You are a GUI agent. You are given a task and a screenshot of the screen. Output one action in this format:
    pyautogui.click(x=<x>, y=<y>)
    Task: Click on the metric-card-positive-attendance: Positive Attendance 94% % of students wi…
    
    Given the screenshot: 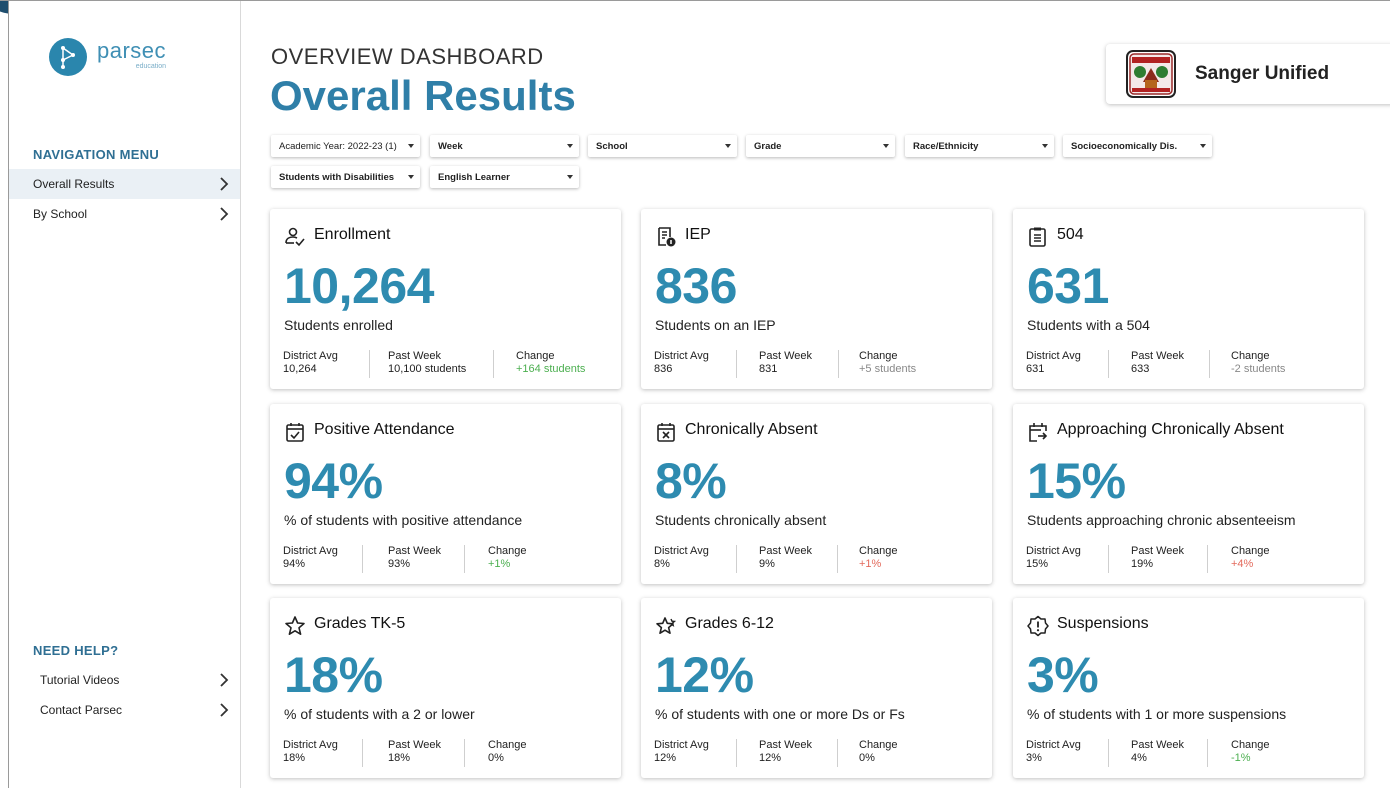 What is the action you would take?
    pyautogui.click(x=445, y=494)
    